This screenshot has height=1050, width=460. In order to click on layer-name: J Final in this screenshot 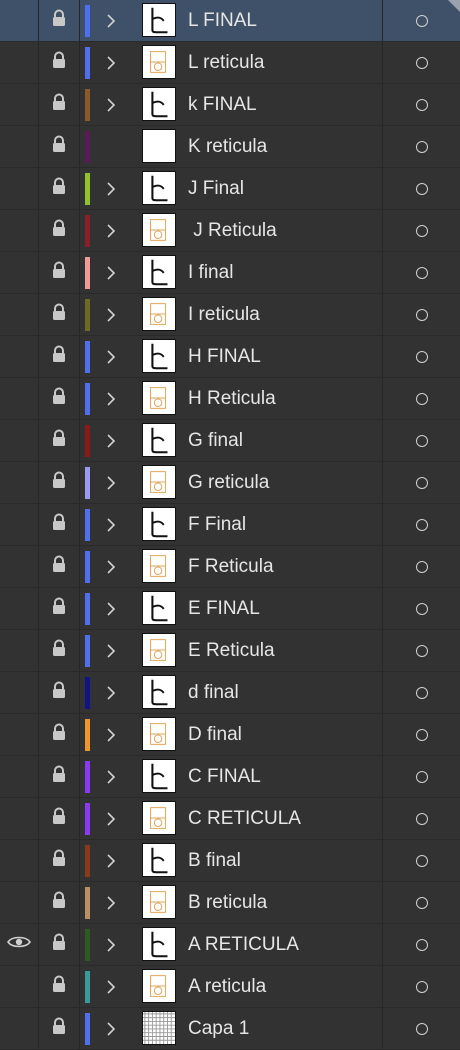, I will do `click(216, 188)`.